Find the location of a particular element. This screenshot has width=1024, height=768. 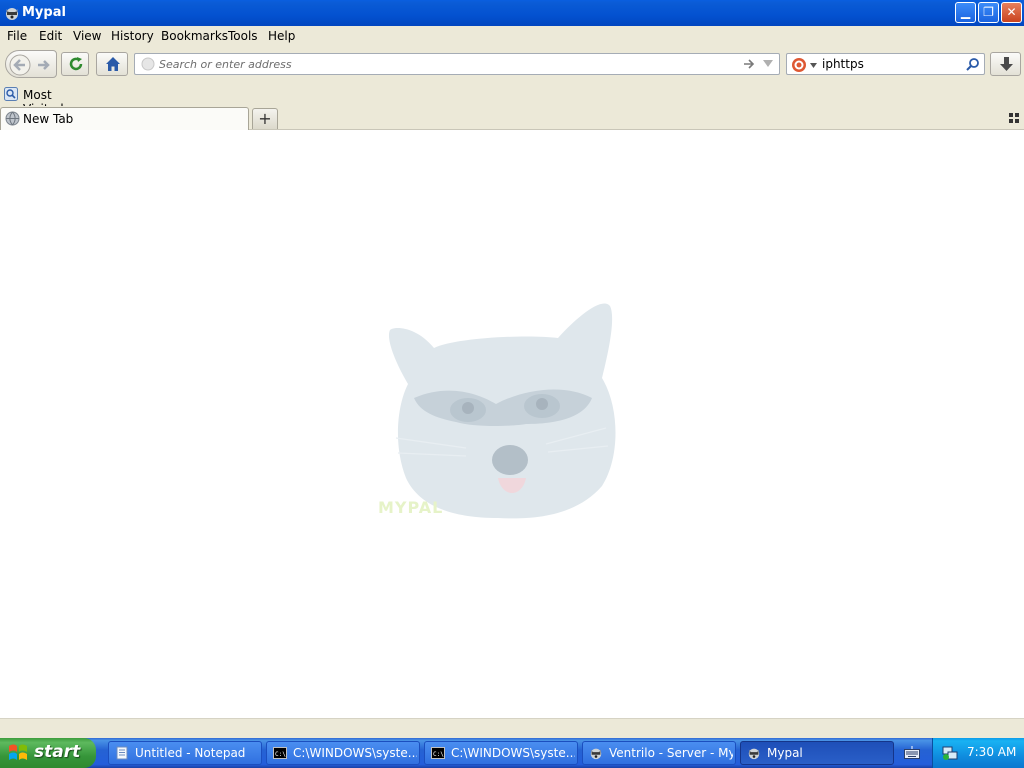

back-forward-group is located at coordinates (31, 64).